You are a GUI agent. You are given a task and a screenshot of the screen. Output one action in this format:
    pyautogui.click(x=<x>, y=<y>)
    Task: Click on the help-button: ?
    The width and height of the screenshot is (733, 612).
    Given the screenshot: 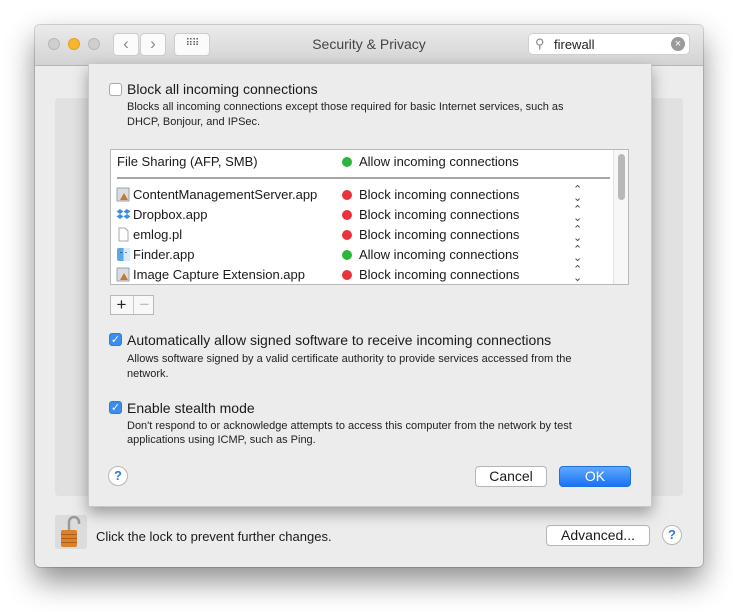 What is the action you would take?
    pyautogui.click(x=672, y=535)
    